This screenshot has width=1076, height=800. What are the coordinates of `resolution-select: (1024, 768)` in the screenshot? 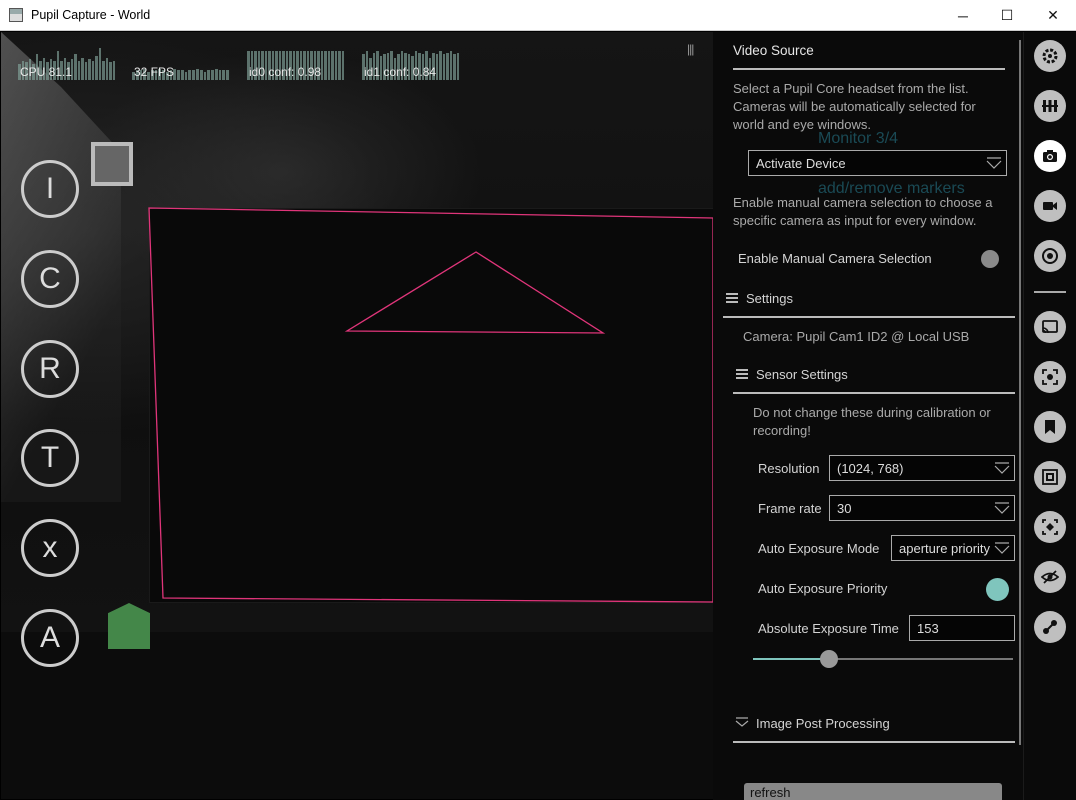 It's located at (922, 468).